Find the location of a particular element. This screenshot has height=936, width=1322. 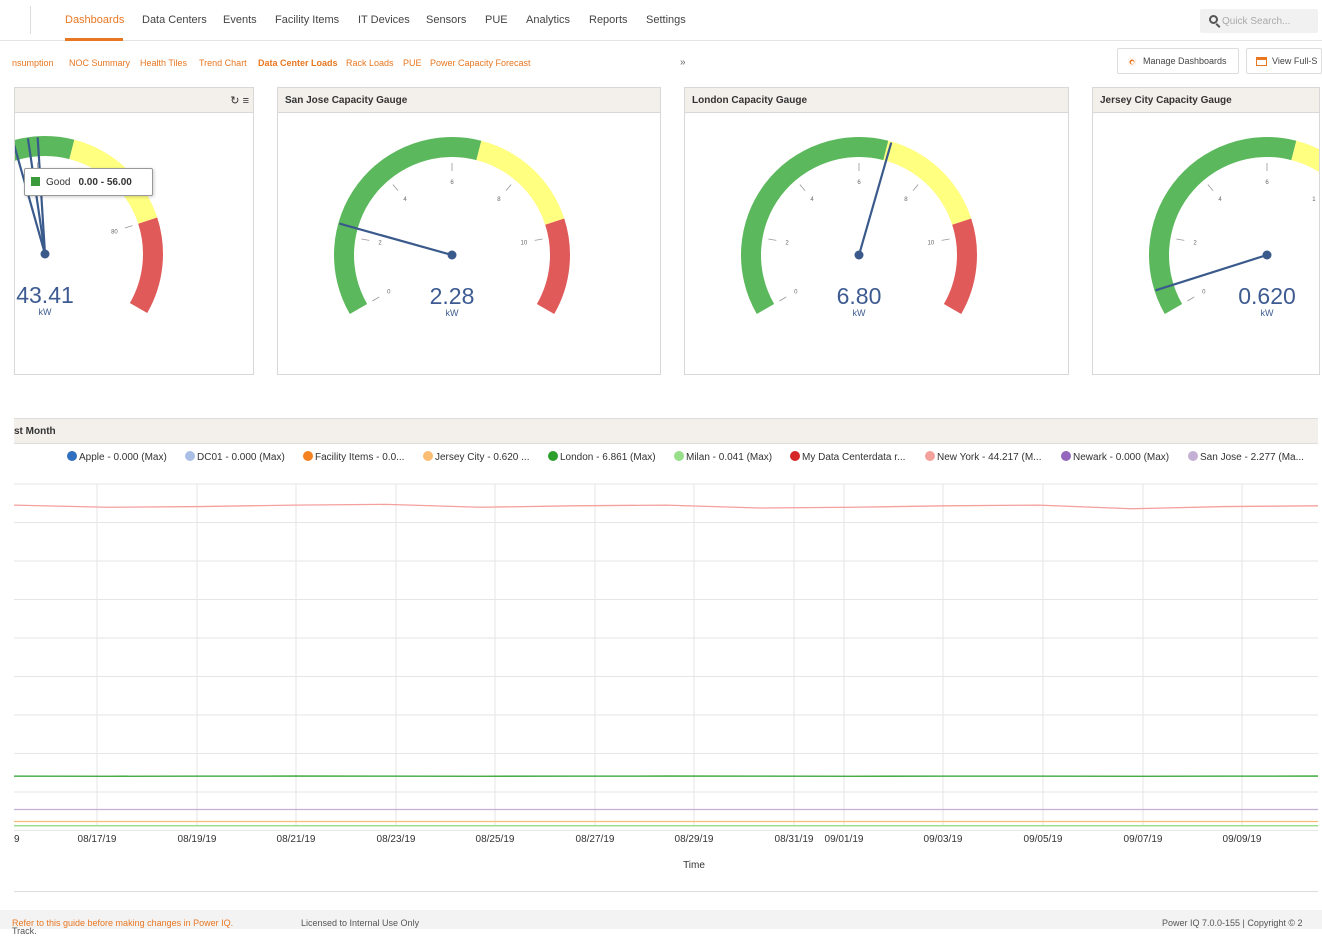

nav-dashboards: Dashboards is located at coordinates (94, 20).